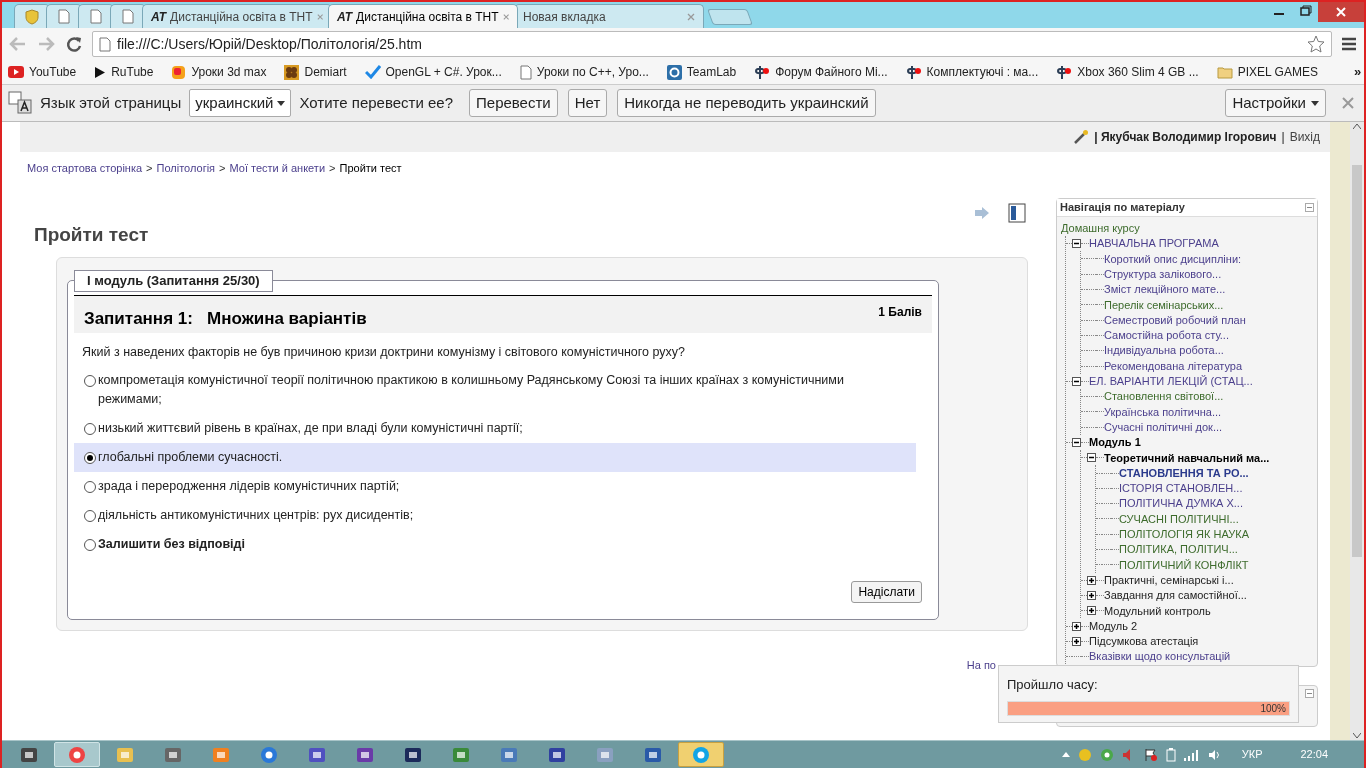 The height and width of the screenshot is (768, 1366). I want to click on submit-button: Надіслати, so click(886, 591).